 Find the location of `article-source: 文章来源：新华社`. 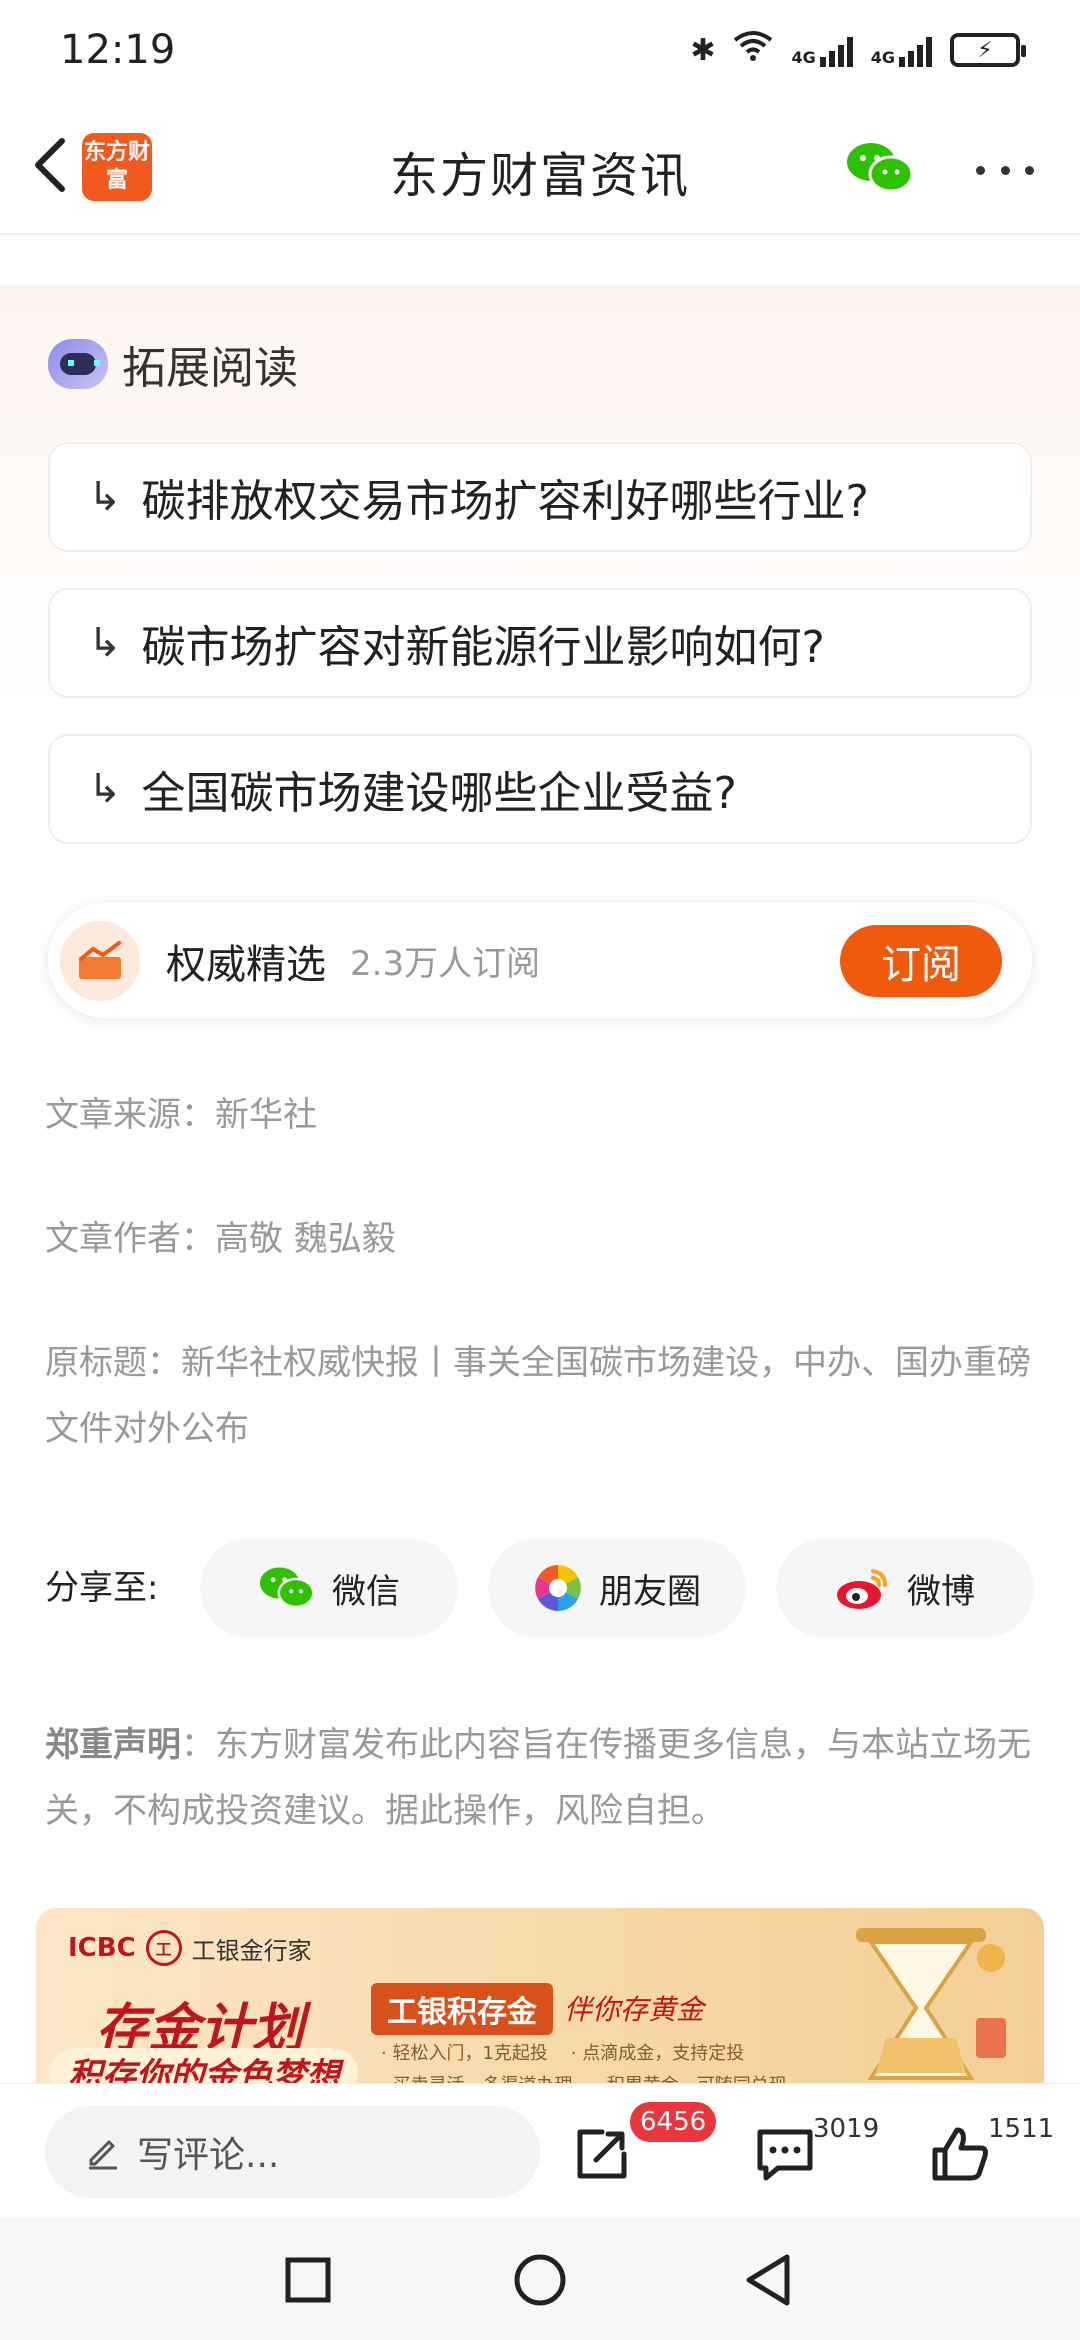

article-source: 文章来源：新华社 is located at coordinates (181, 1115).